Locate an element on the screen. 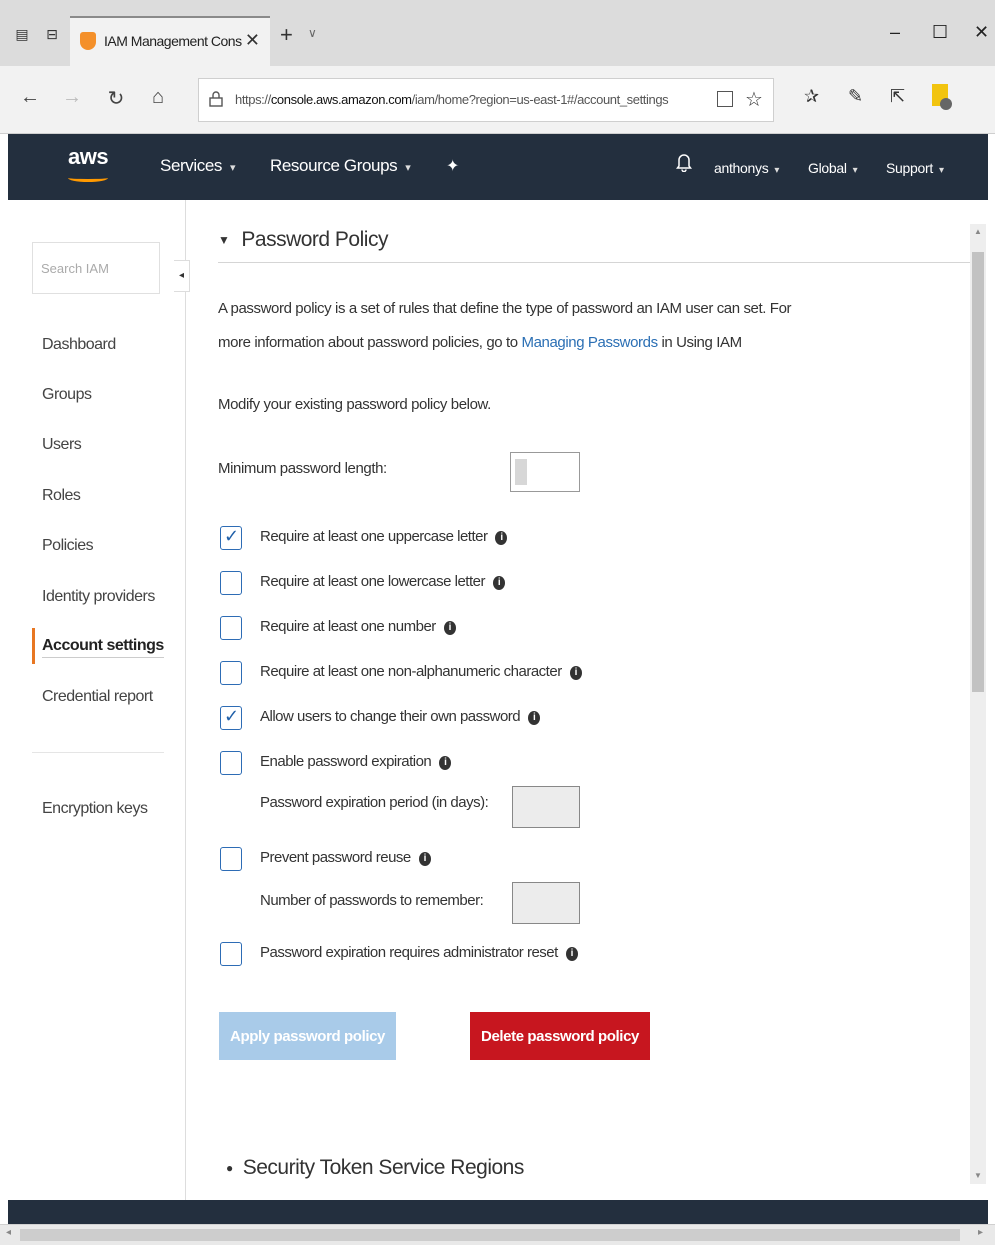 The width and height of the screenshot is (995, 1245). aws-favicon-icon is located at coordinates (88, 41).